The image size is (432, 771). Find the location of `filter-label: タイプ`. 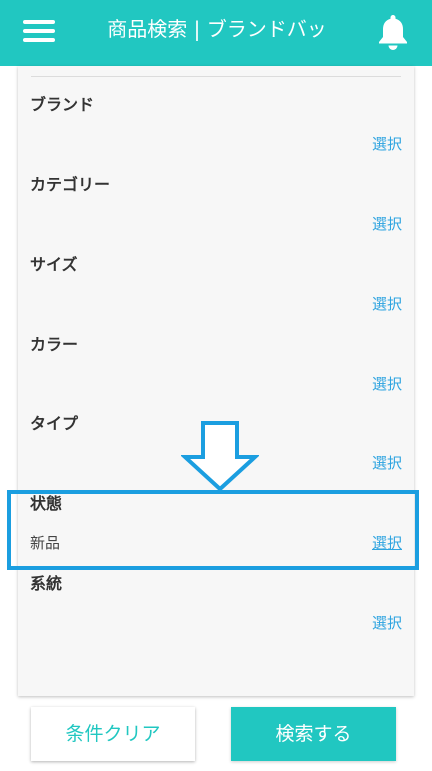

filter-label: タイプ is located at coordinates (54, 423).